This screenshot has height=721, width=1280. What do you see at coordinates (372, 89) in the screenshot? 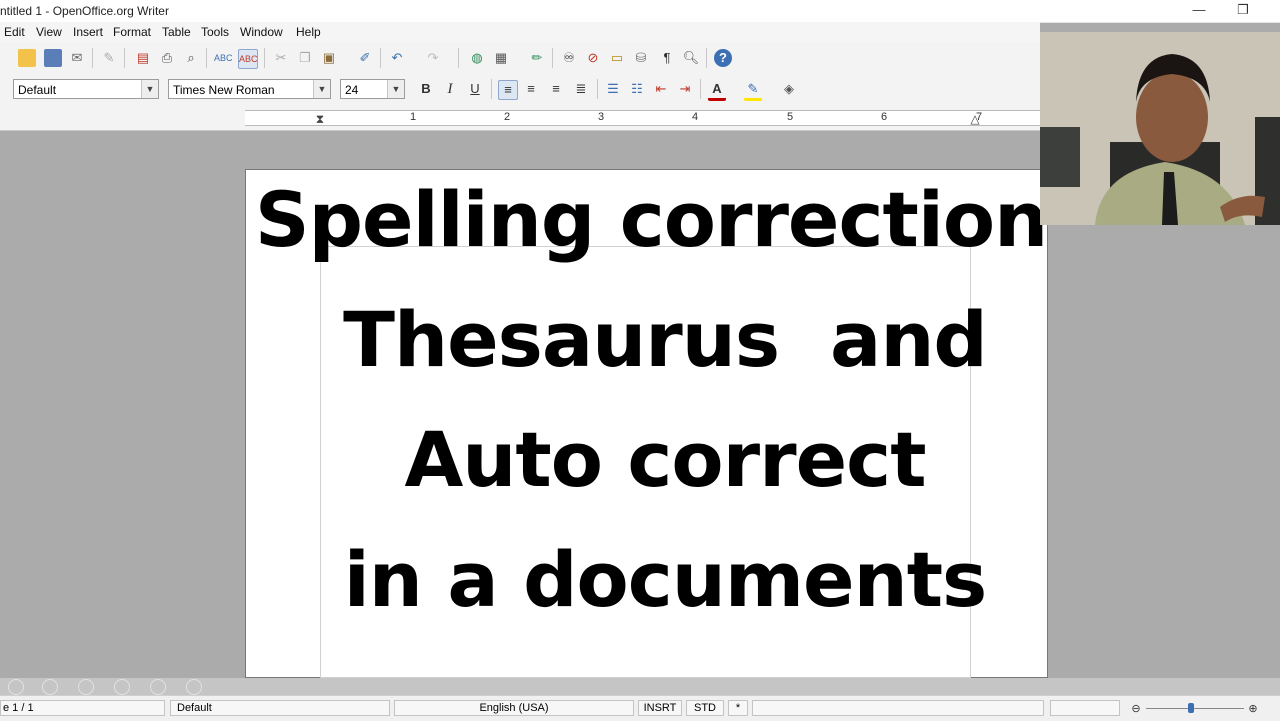
I see `font-size-combo: 24 ▼` at bounding box center [372, 89].